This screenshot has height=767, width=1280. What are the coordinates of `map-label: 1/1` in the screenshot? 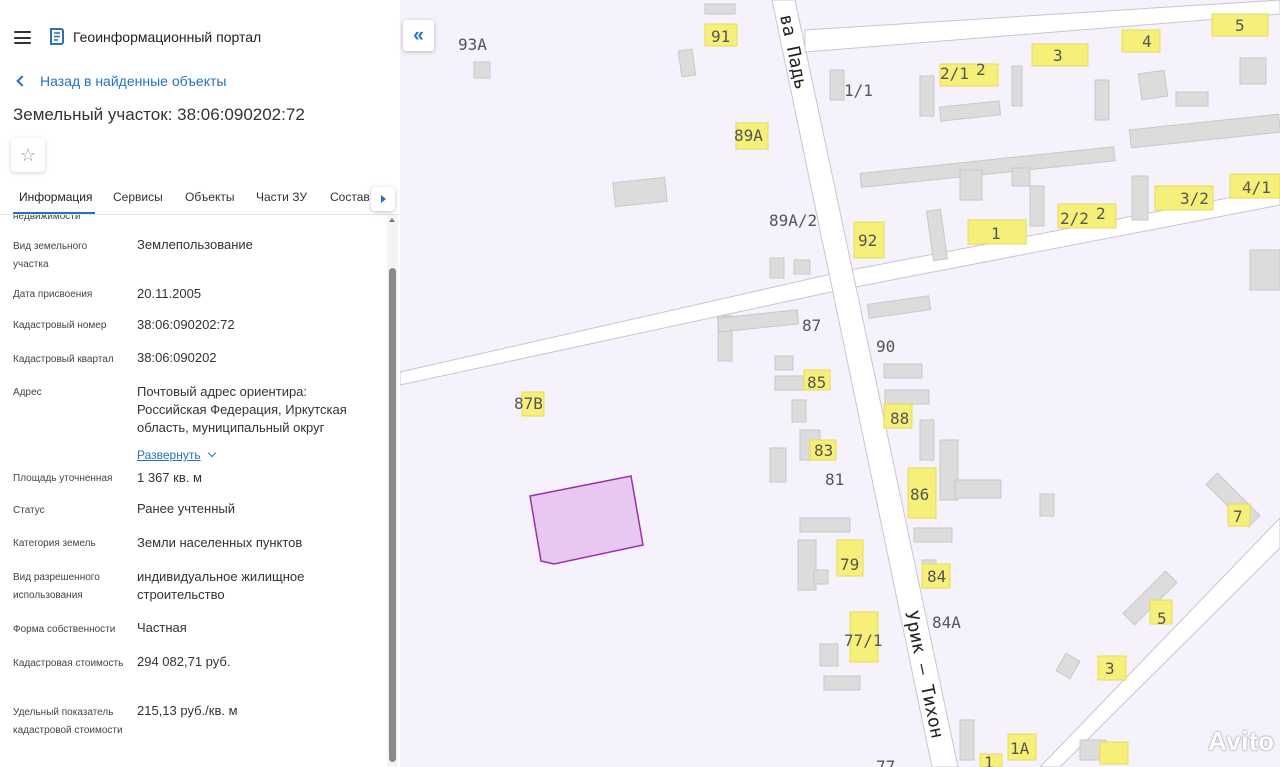 It's located at (858, 90).